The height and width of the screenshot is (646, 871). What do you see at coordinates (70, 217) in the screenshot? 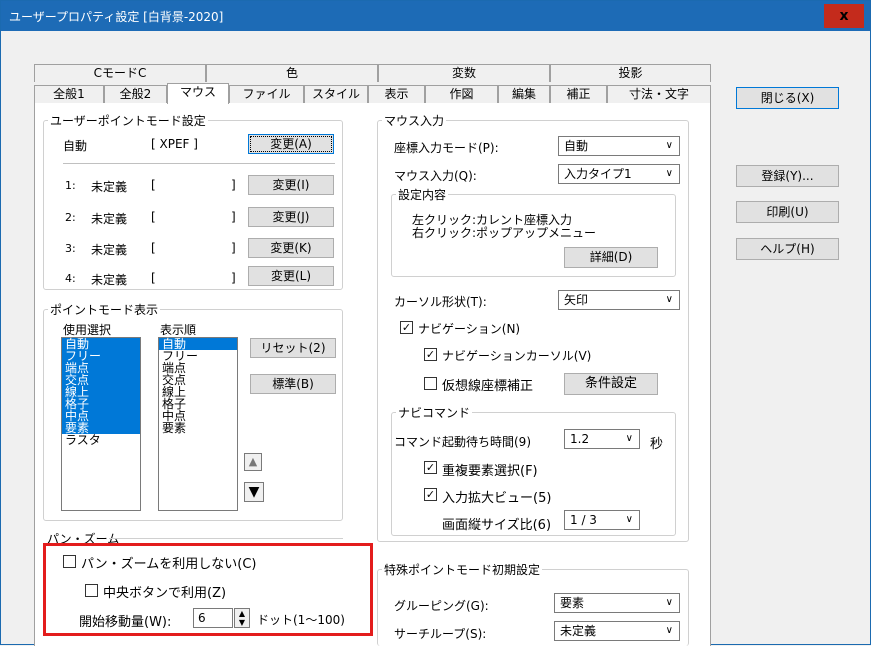
I see `row-num: 2:` at bounding box center [70, 217].